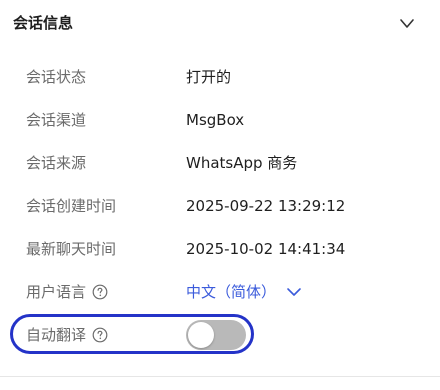 The image size is (440, 390). What do you see at coordinates (216, 335) in the screenshot?
I see `auto-translate-toggle` at bounding box center [216, 335].